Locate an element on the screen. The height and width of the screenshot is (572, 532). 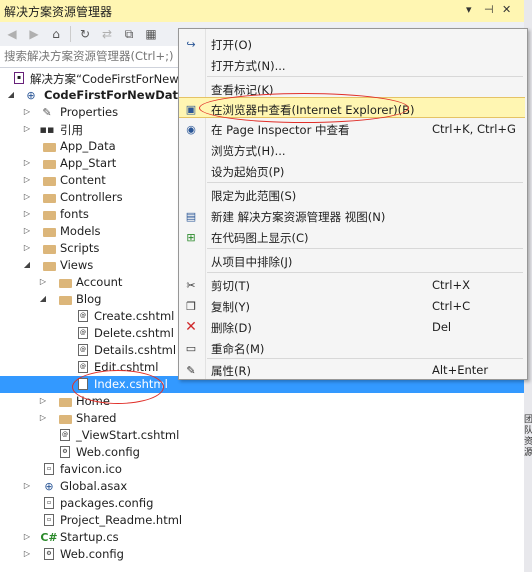
menu-item-label: 复制(Y) is located at coordinates (230, 307).